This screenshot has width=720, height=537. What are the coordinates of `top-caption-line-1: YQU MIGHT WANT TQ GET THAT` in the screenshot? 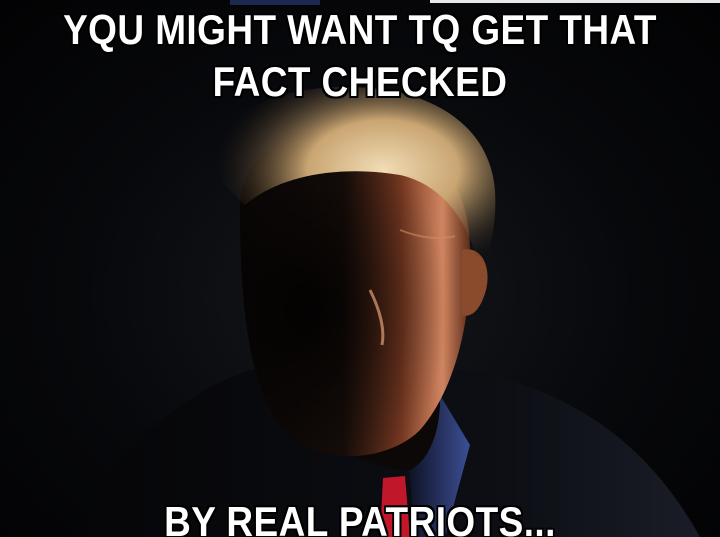 It's located at (360, 29).